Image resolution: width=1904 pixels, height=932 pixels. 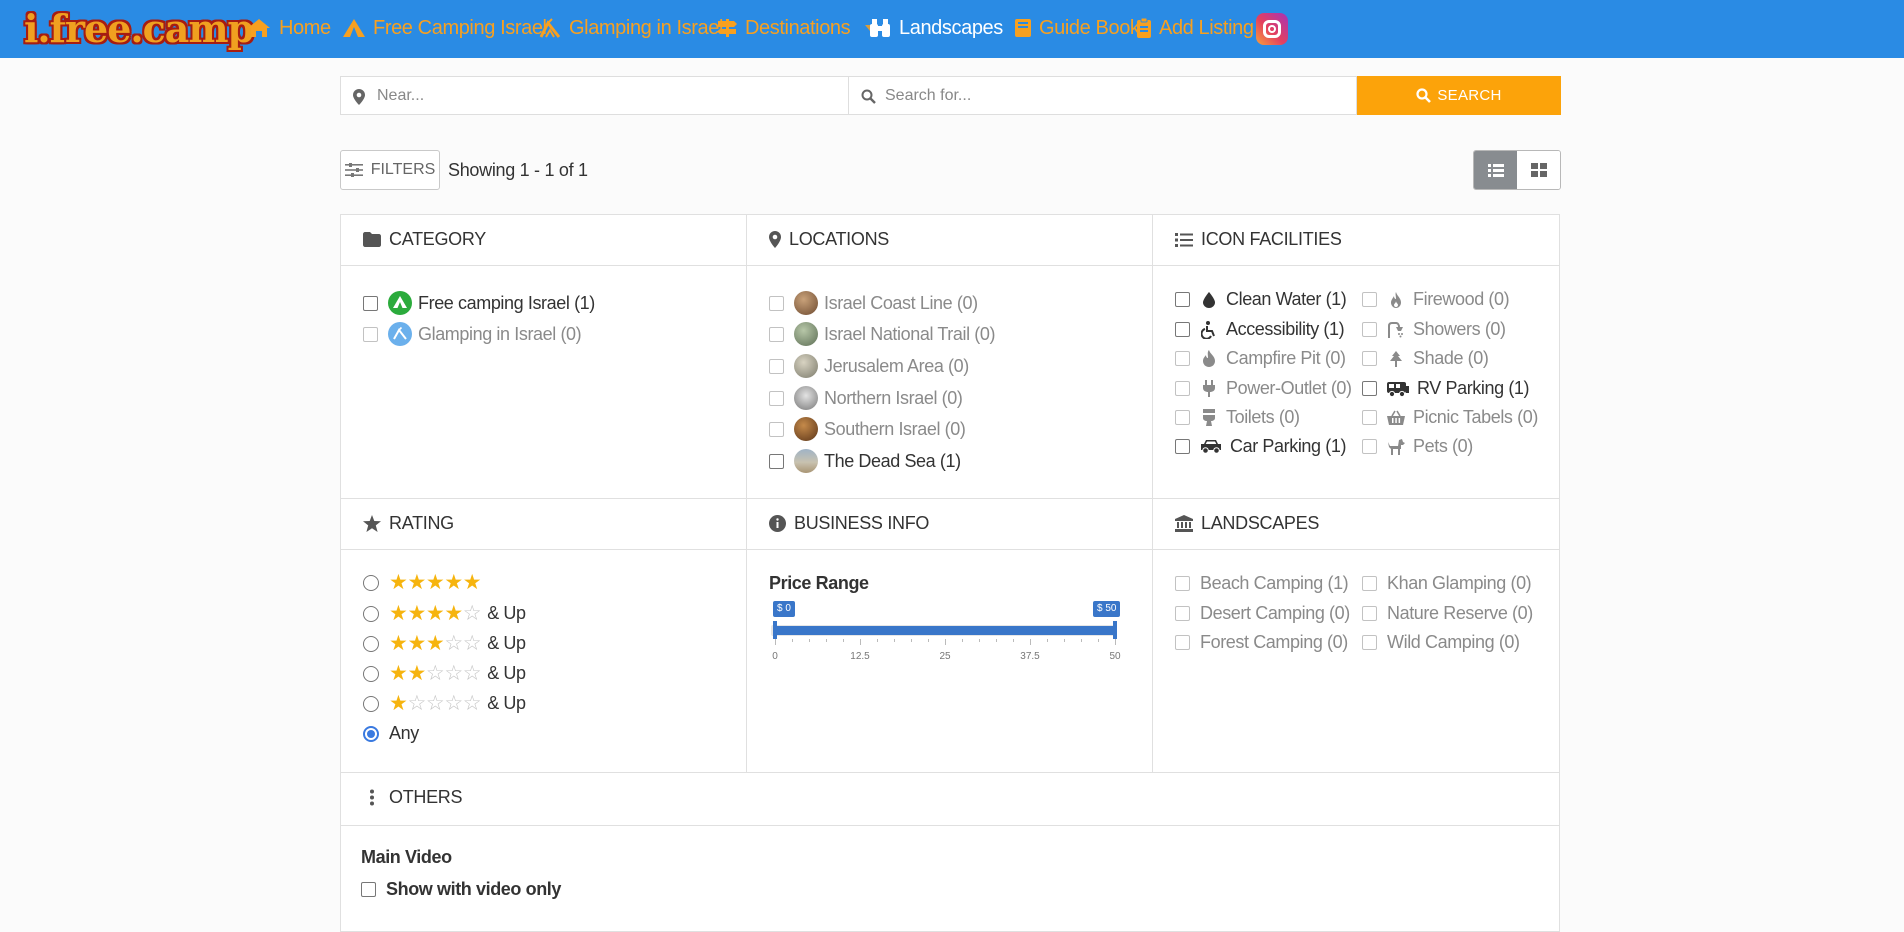 What do you see at coordinates (796, 28) in the screenshot?
I see `nav-destinations: Destinations` at bounding box center [796, 28].